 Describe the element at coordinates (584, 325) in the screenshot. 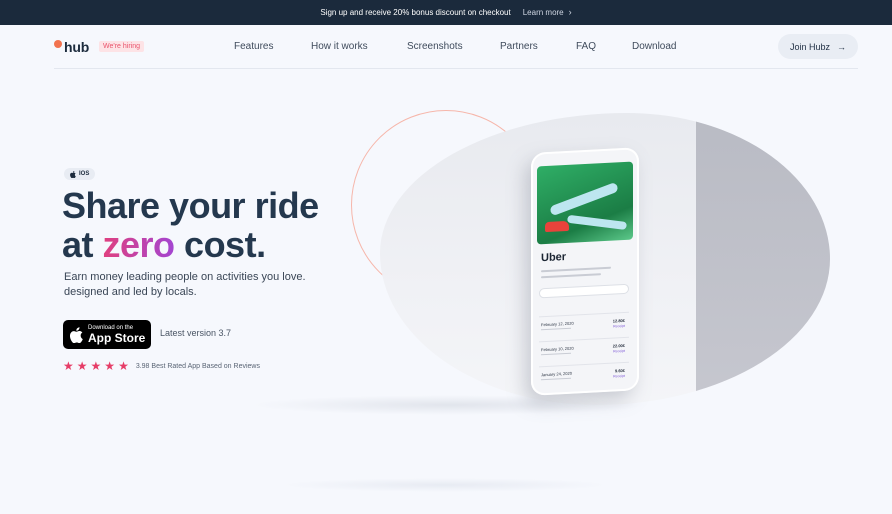

I see `phone-trip-row: February 12, 2020 12.80£ Receipt` at that location.